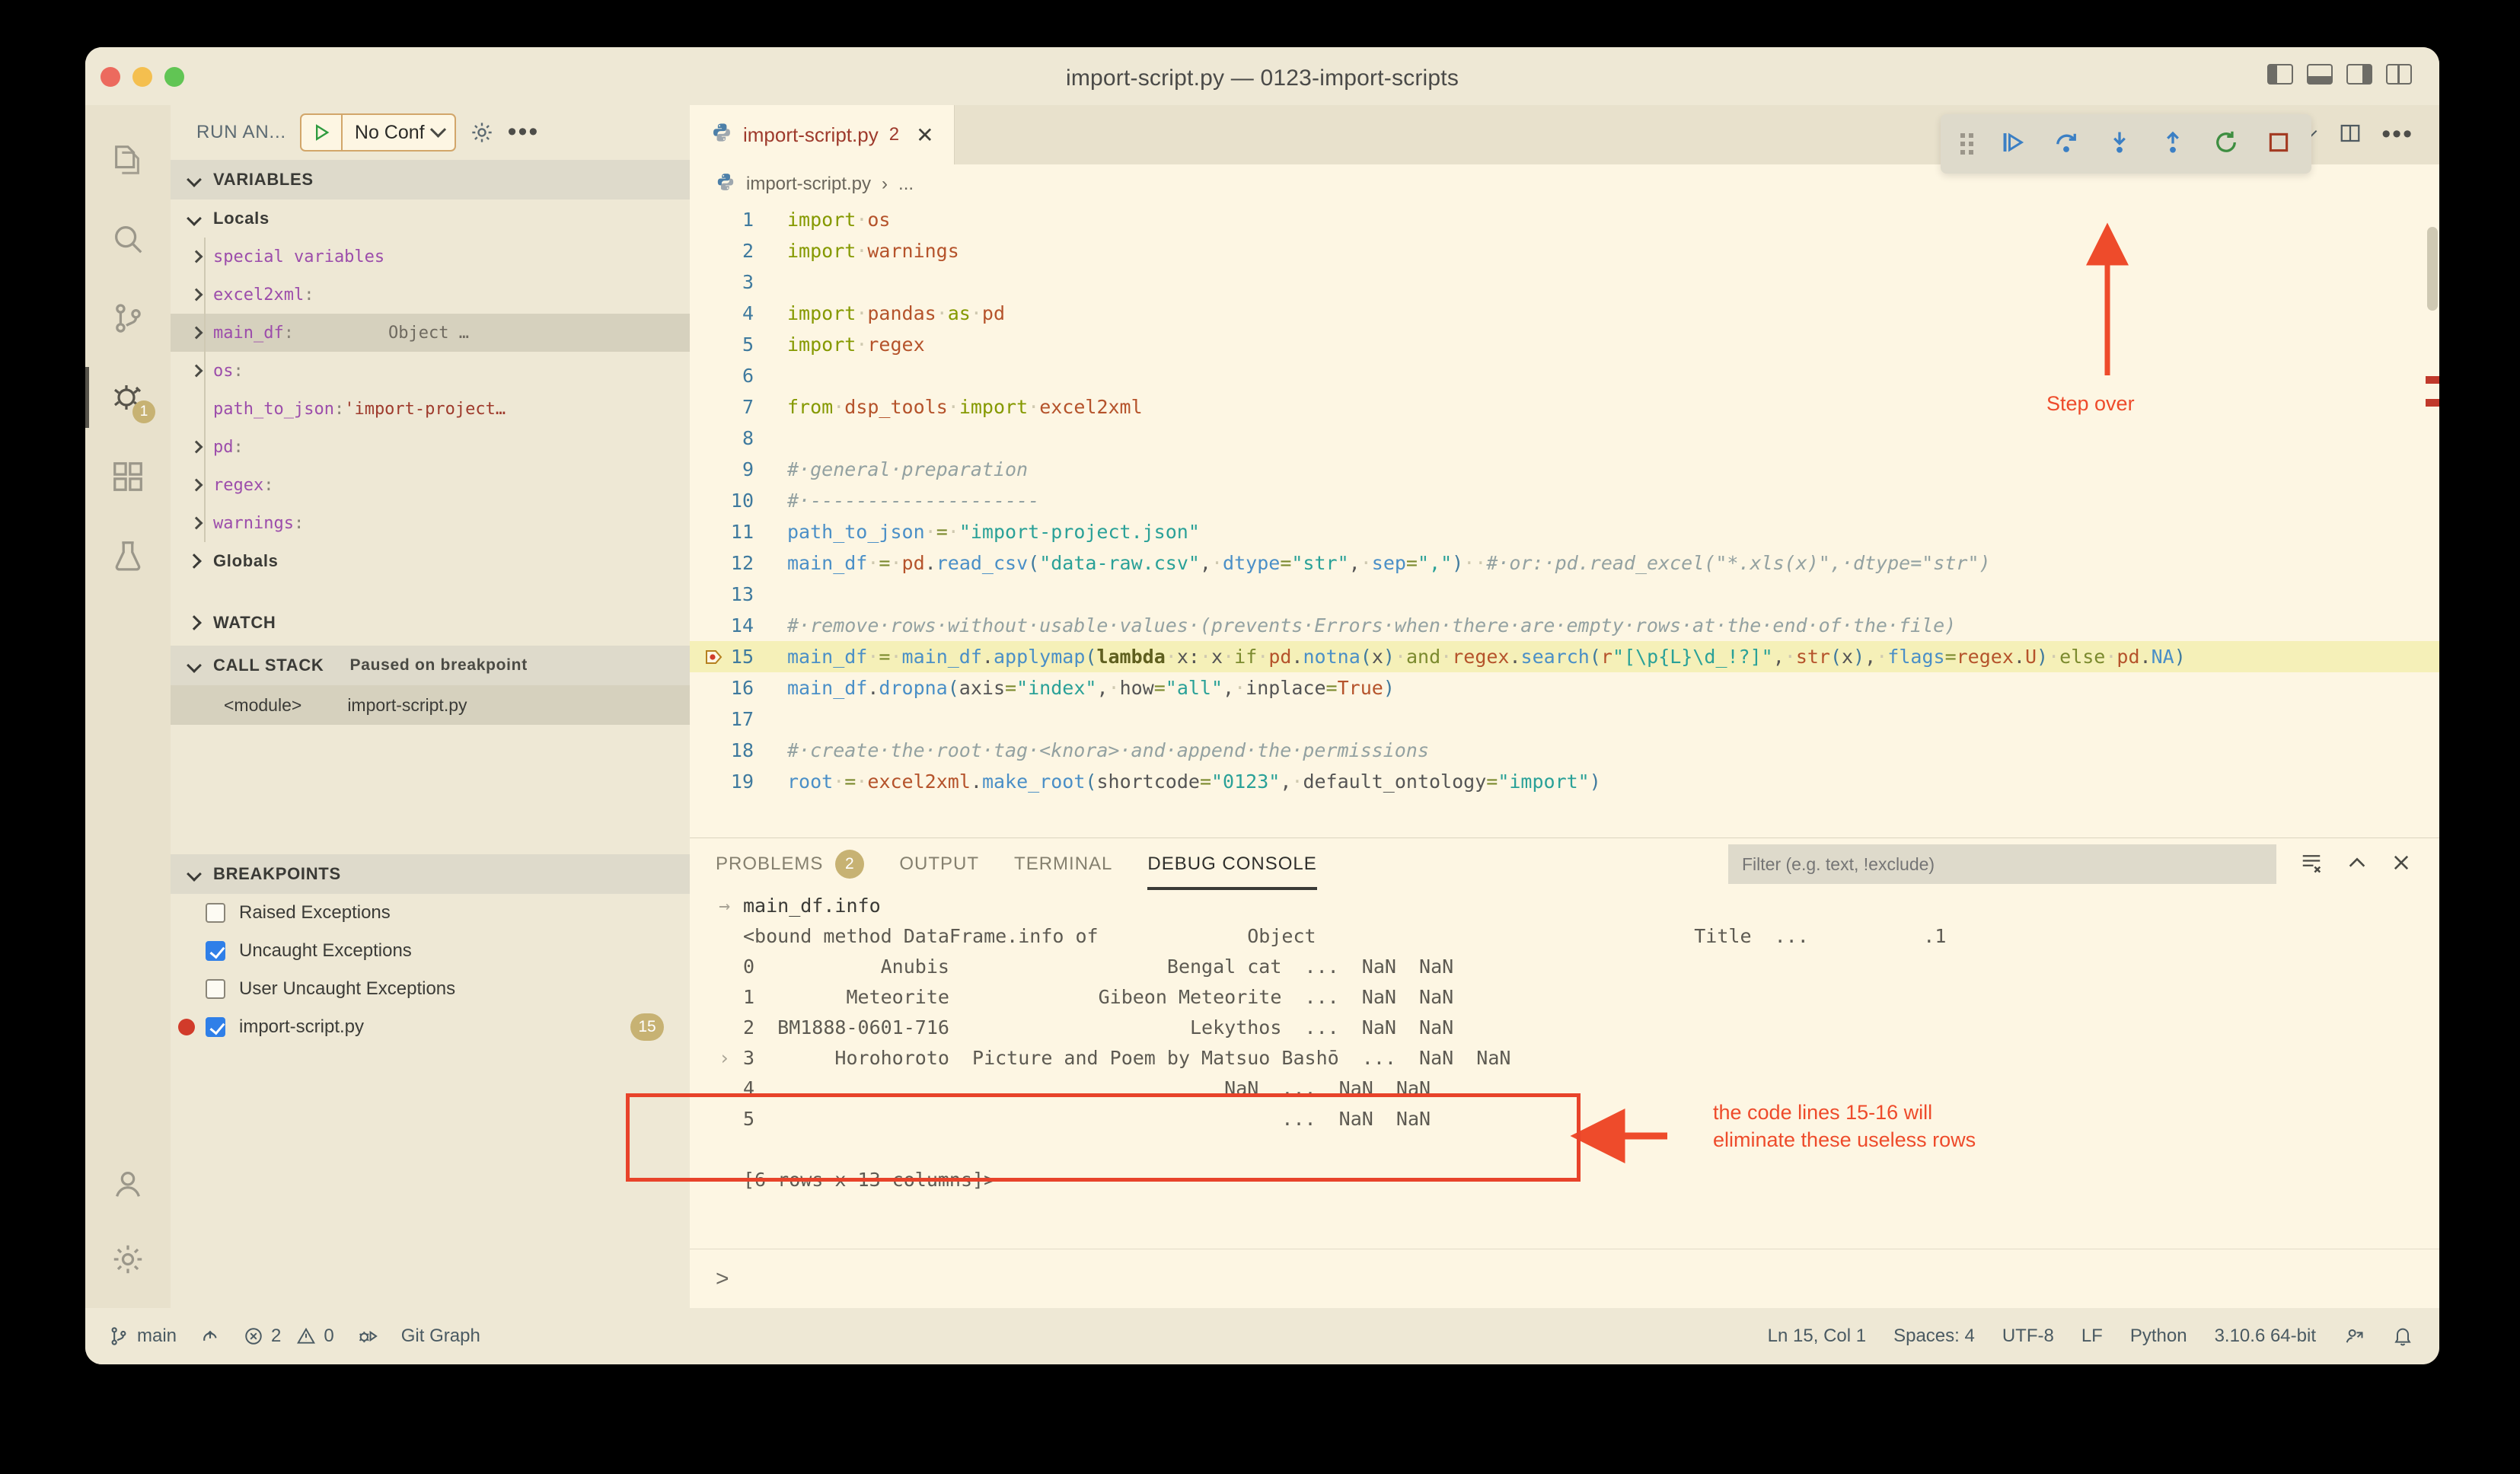 The width and height of the screenshot is (2520, 1474). What do you see at coordinates (1564, 219) in the screenshot?
I see `code-line: 1 import·os` at bounding box center [1564, 219].